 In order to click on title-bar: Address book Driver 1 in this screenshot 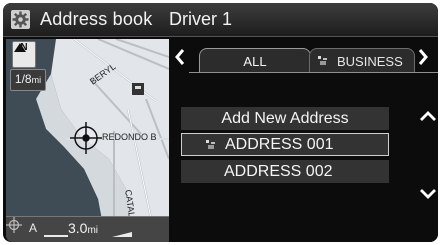, I will do `click(220, 20)`.